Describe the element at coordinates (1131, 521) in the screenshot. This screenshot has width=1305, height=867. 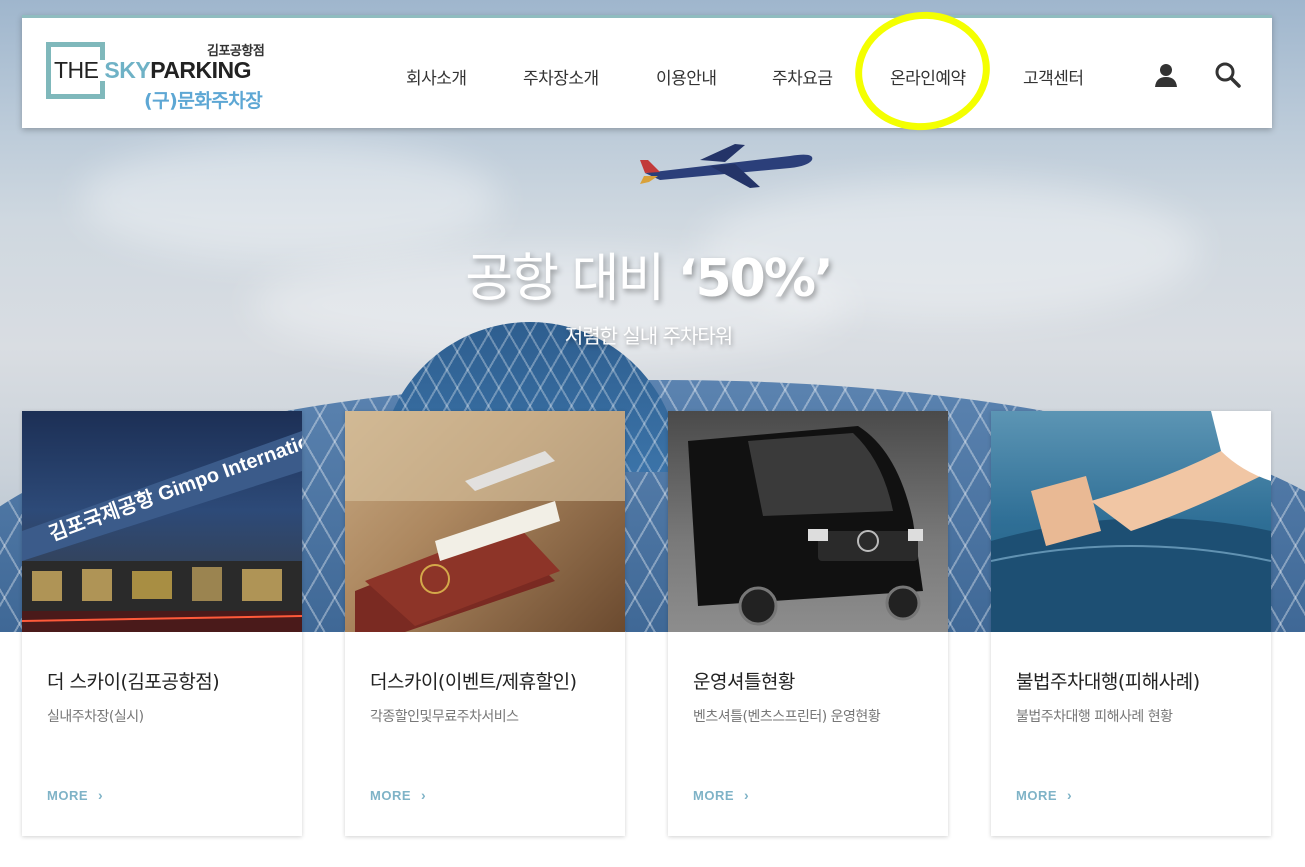
I see `card-image-ticket` at that location.